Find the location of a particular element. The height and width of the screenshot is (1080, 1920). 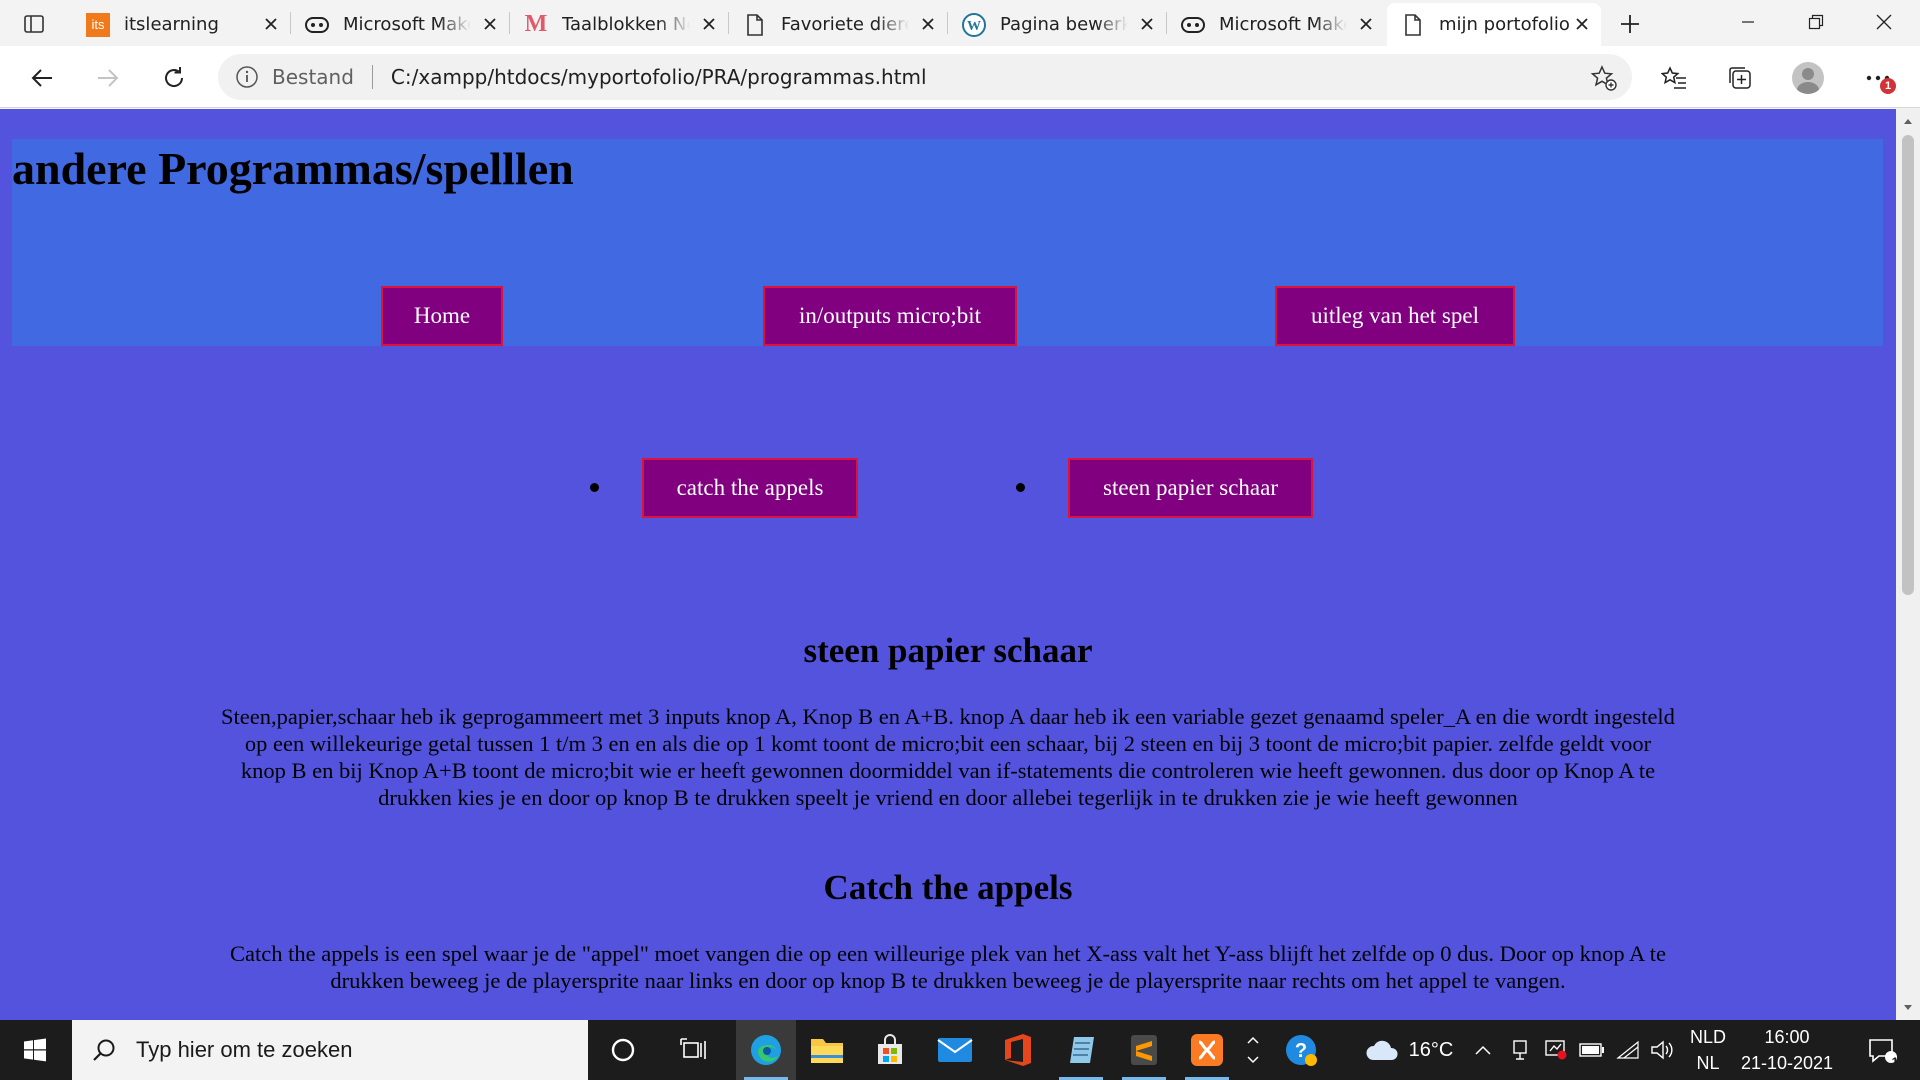

vertical-scrollbar is located at coordinates (1908, 564).